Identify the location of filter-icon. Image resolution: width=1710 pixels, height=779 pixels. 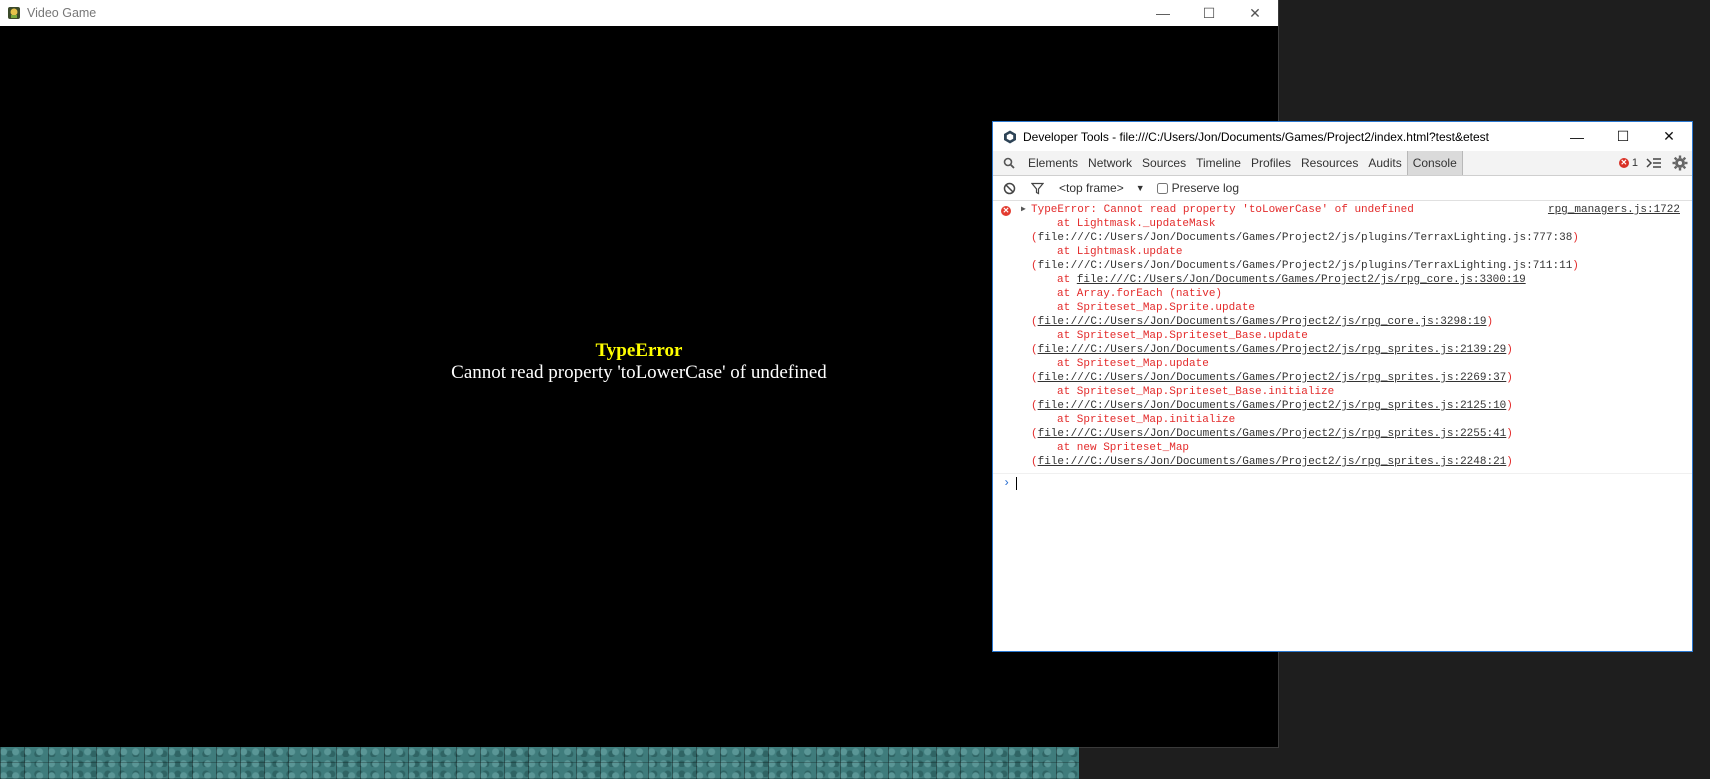
(1037, 188).